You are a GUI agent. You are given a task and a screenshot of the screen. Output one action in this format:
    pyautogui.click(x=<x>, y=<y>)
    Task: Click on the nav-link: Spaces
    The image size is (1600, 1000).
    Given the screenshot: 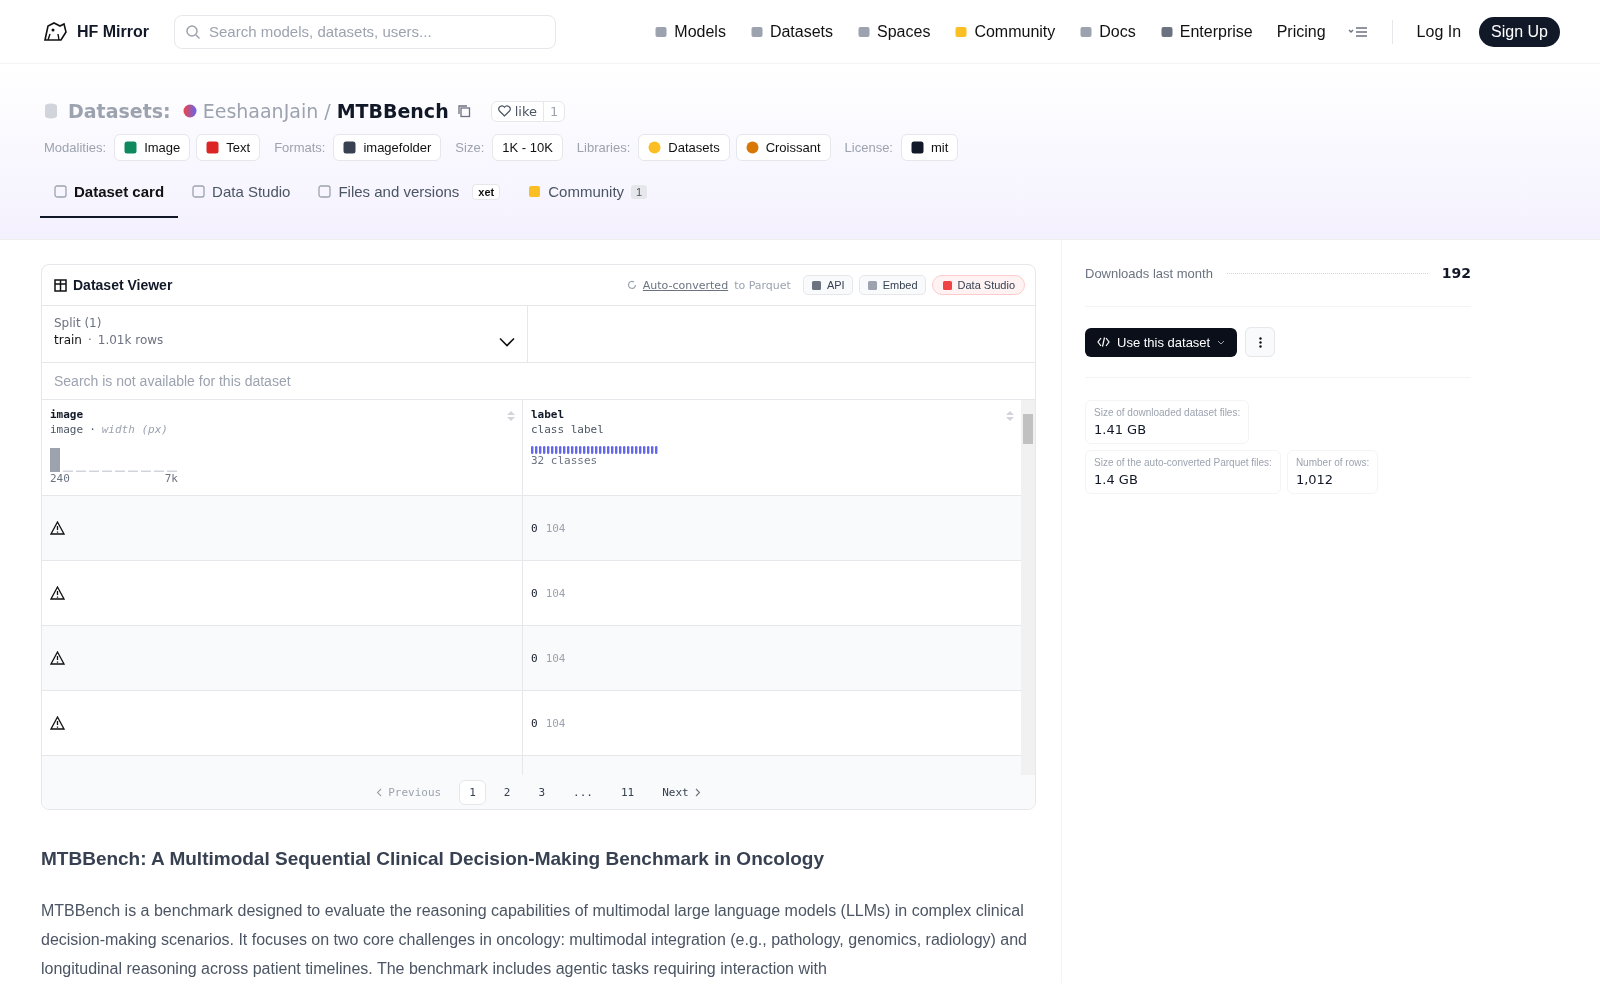 What is the action you would take?
    pyautogui.click(x=894, y=31)
    